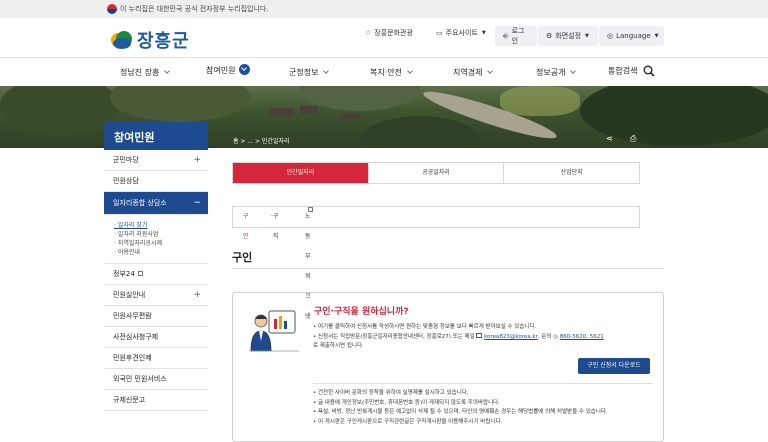 The image size is (768, 442). What do you see at coordinates (633, 139) in the screenshot?
I see `print-icon: ⎙` at bounding box center [633, 139].